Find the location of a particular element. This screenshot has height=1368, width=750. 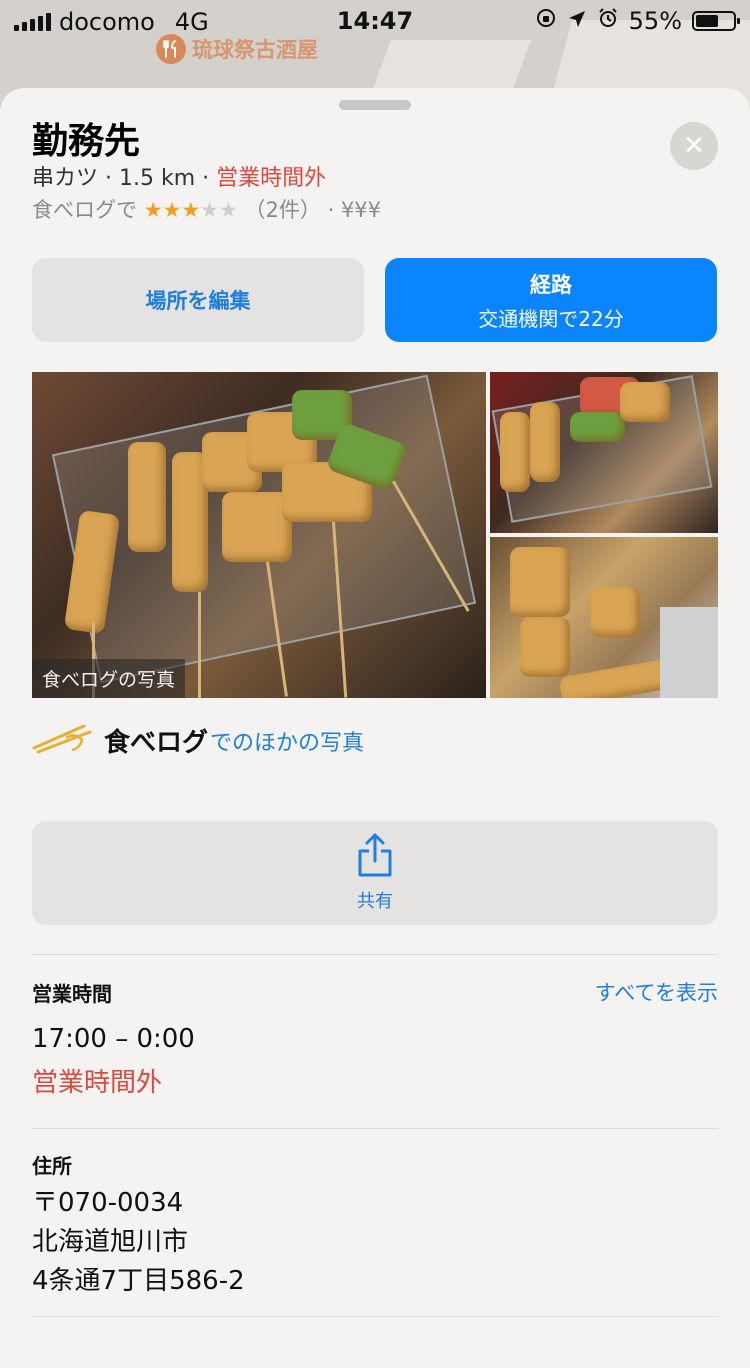

close-button: ✕ is located at coordinates (694, 146).